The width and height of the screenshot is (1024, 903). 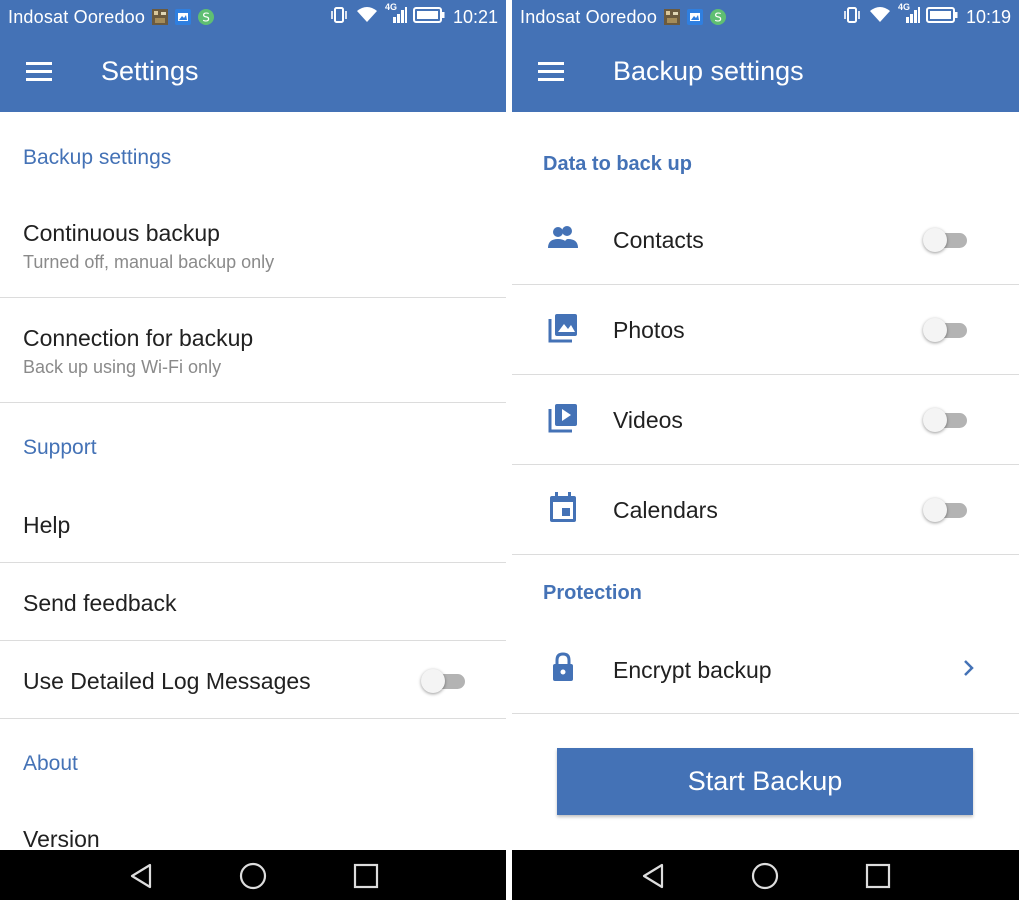 I want to click on detailed-log-item: Use Detailed Log Messages, so click(x=253, y=679).